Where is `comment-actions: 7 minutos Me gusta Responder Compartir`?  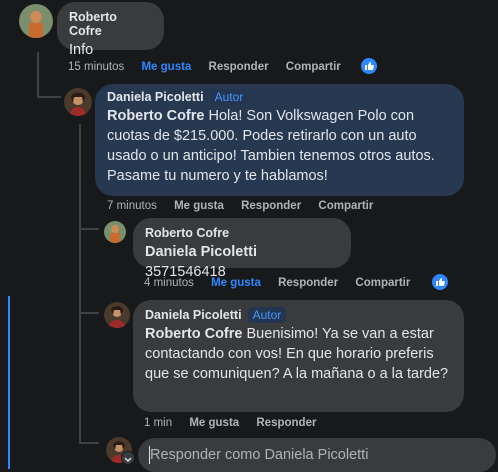 comment-actions: 7 minutos Me gusta Responder Compartir is located at coordinates (247, 206).